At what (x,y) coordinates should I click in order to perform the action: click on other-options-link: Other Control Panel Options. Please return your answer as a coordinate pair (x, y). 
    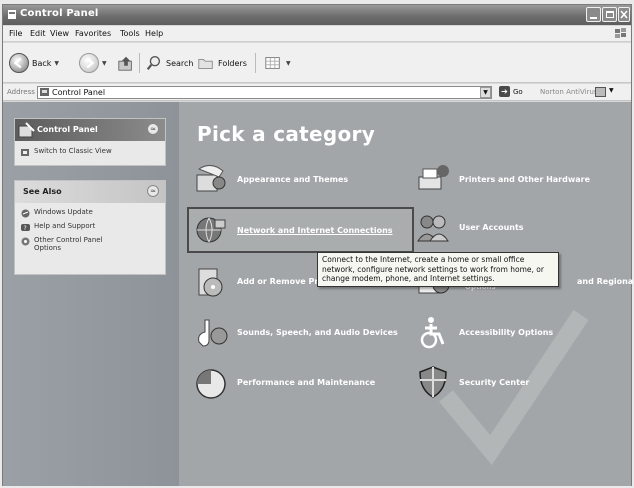
    Looking at the image, I should click on (90, 244).